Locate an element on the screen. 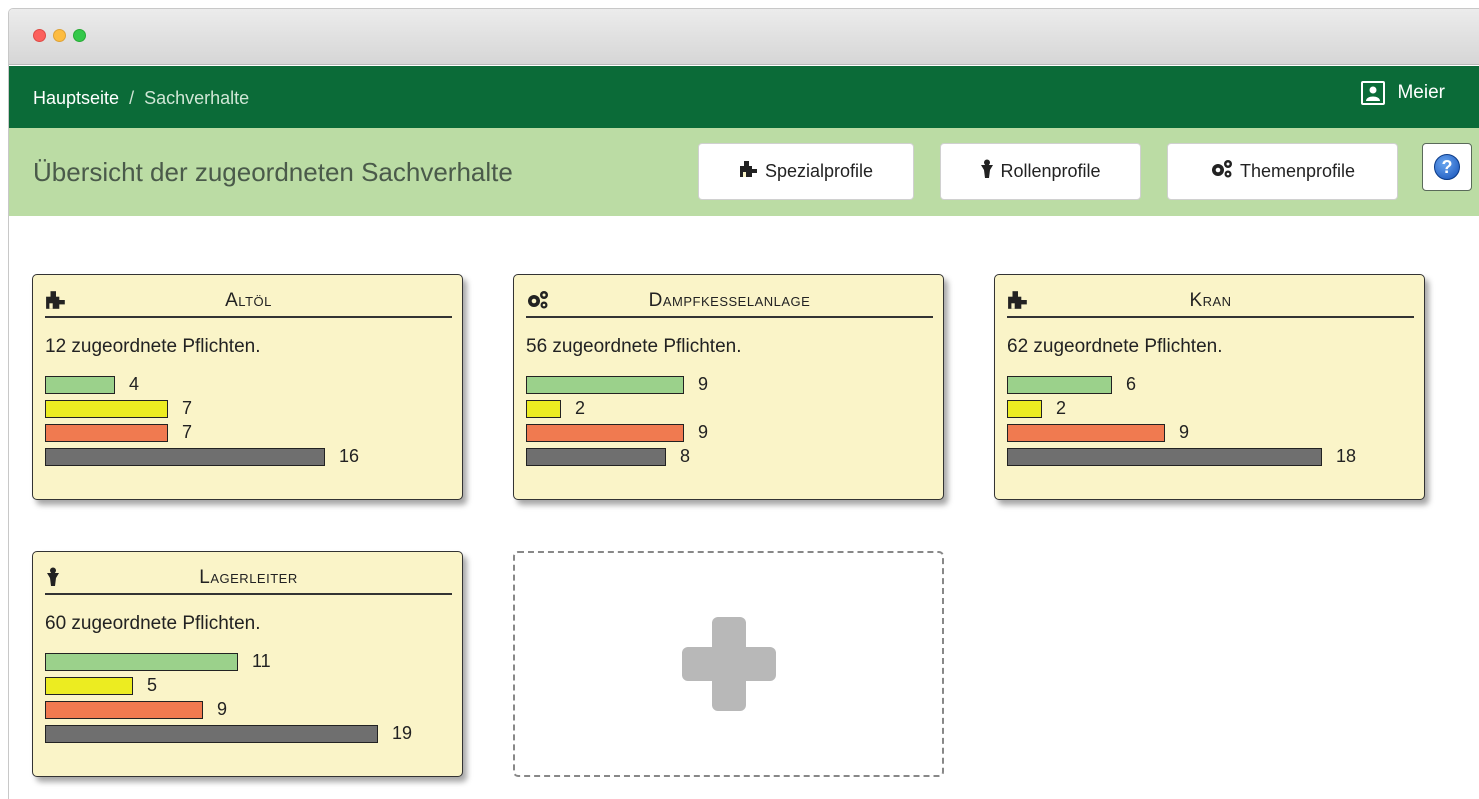  case-card-kran: Kran 62 zugeordnete Pflichten. 6 2 9 18 is located at coordinates (1209, 387).